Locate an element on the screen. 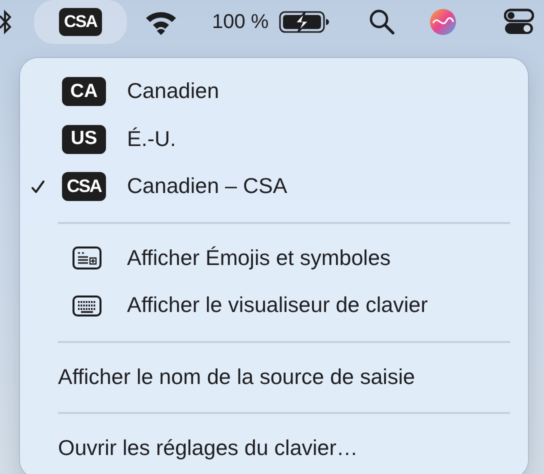  menu-item: É.-U. is located at coordinates (151, 139).